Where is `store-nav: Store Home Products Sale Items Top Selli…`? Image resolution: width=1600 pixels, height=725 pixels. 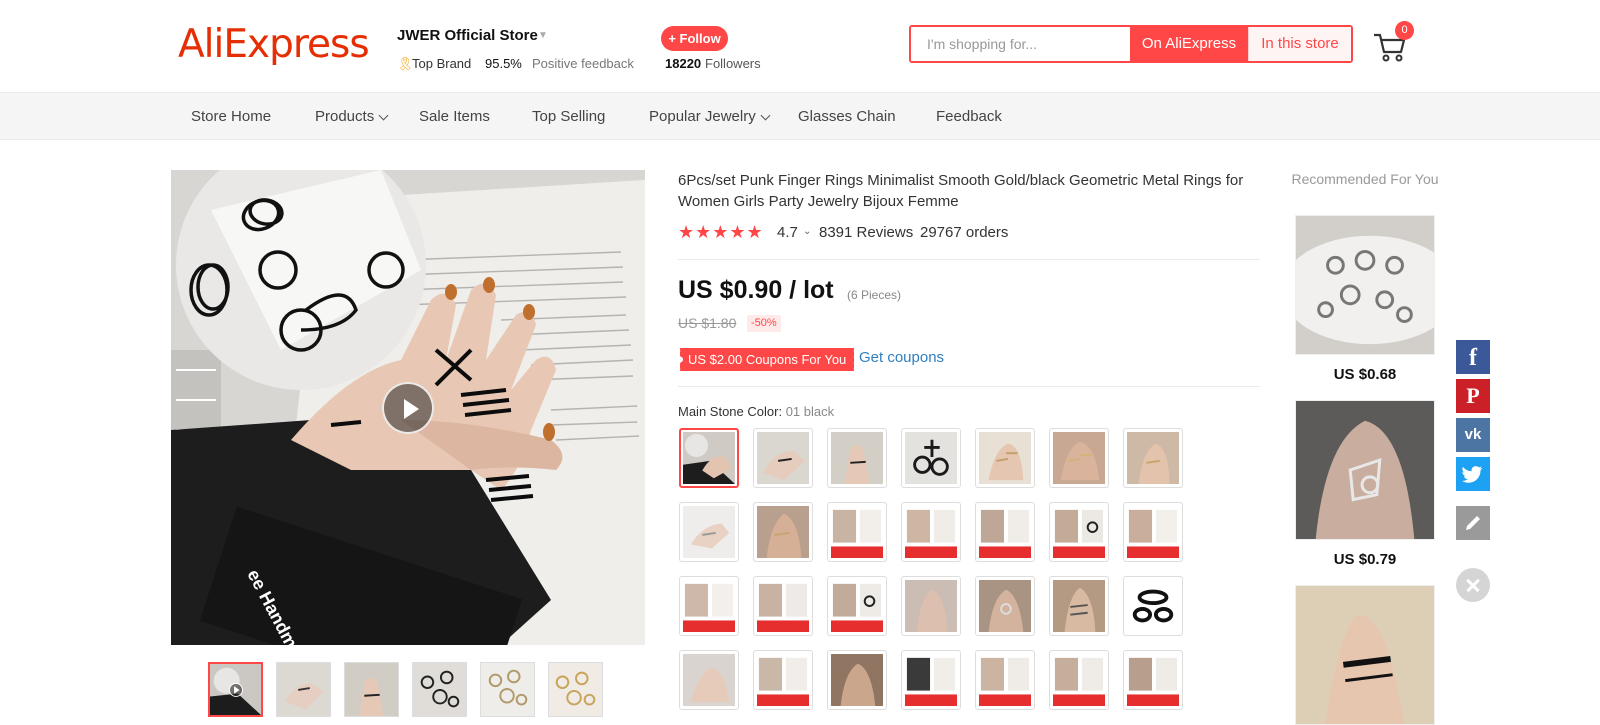
store-nav: Store Home Products Sale Items Top Selli… is located at coordinates (800, 116).